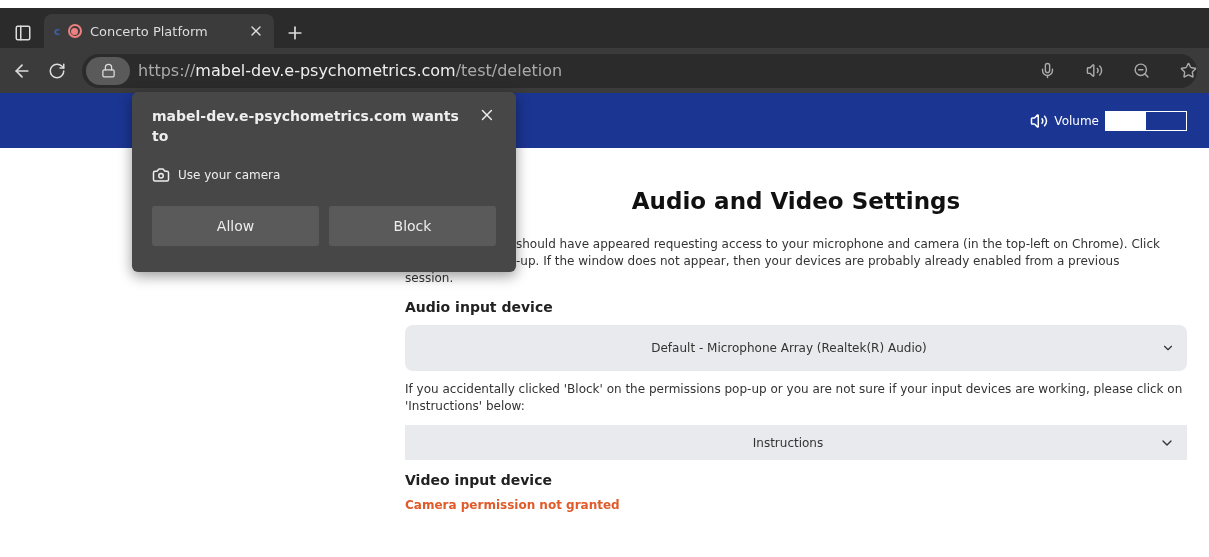 The image size is (1209, 557). What do you see at coordinates (796, 348) in the screenshot?
I see `audio-device-select: Default - Microphone Array (Realtek(R) Audio)` at bounding box center [796, 348].